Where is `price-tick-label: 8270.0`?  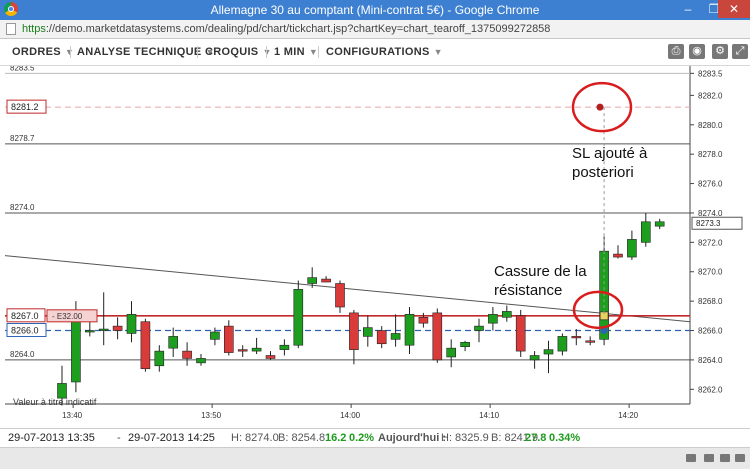
price-tick-label: 8270.0 is located at coordinates (710, 272).